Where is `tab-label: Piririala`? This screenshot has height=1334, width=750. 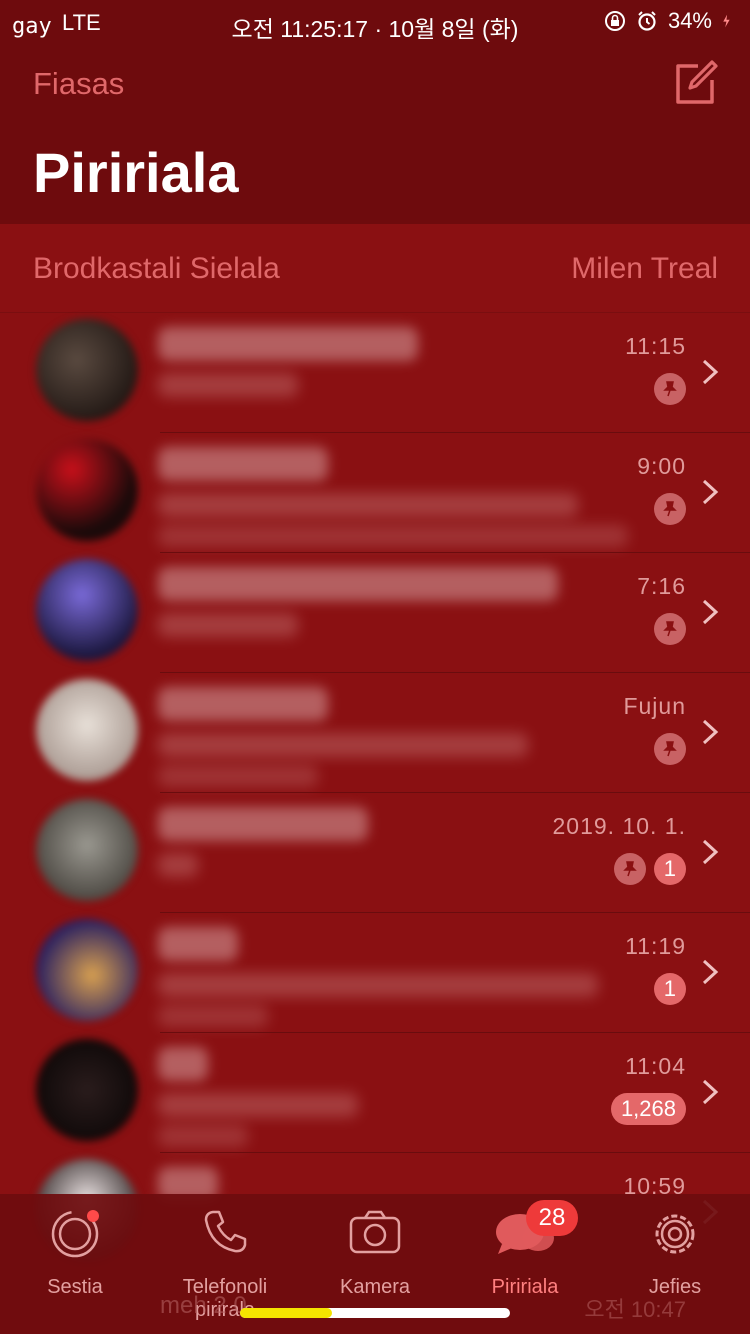
tab-label: Piririala is located at coordinates (525, 1287).